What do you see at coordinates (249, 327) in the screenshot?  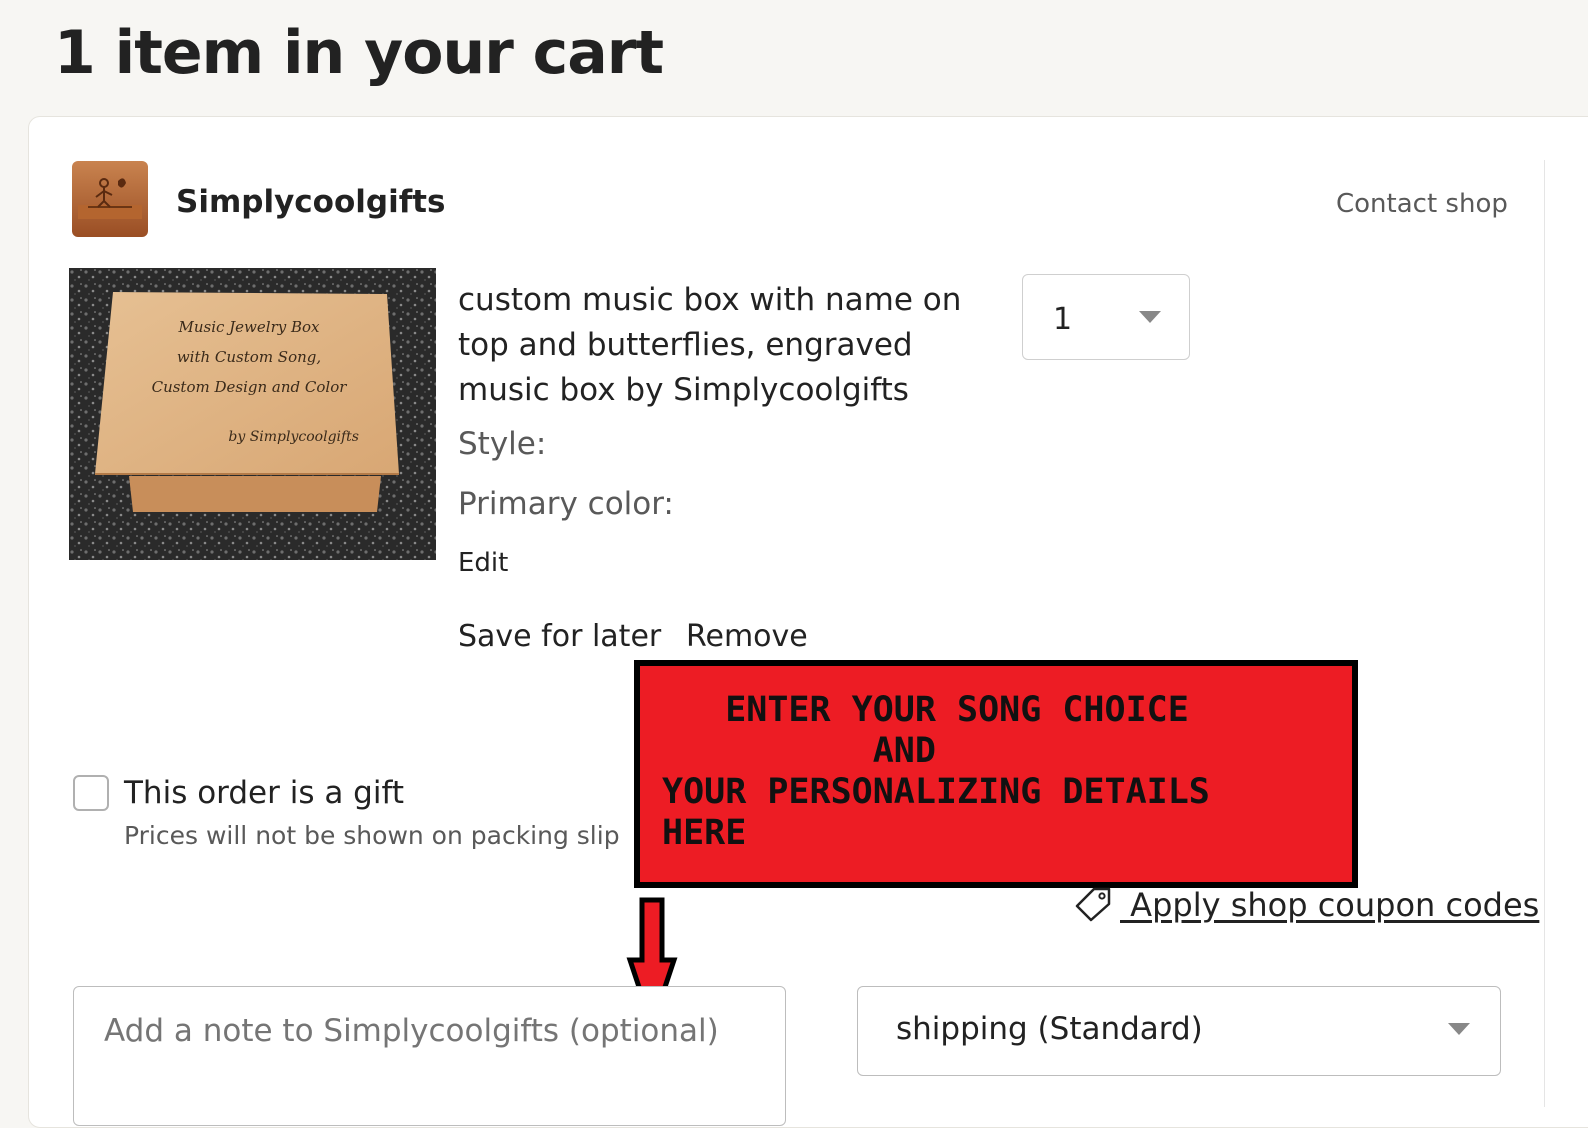 I see `engraving-line: Music Jewelry Box` at bounding box center [249, 327].